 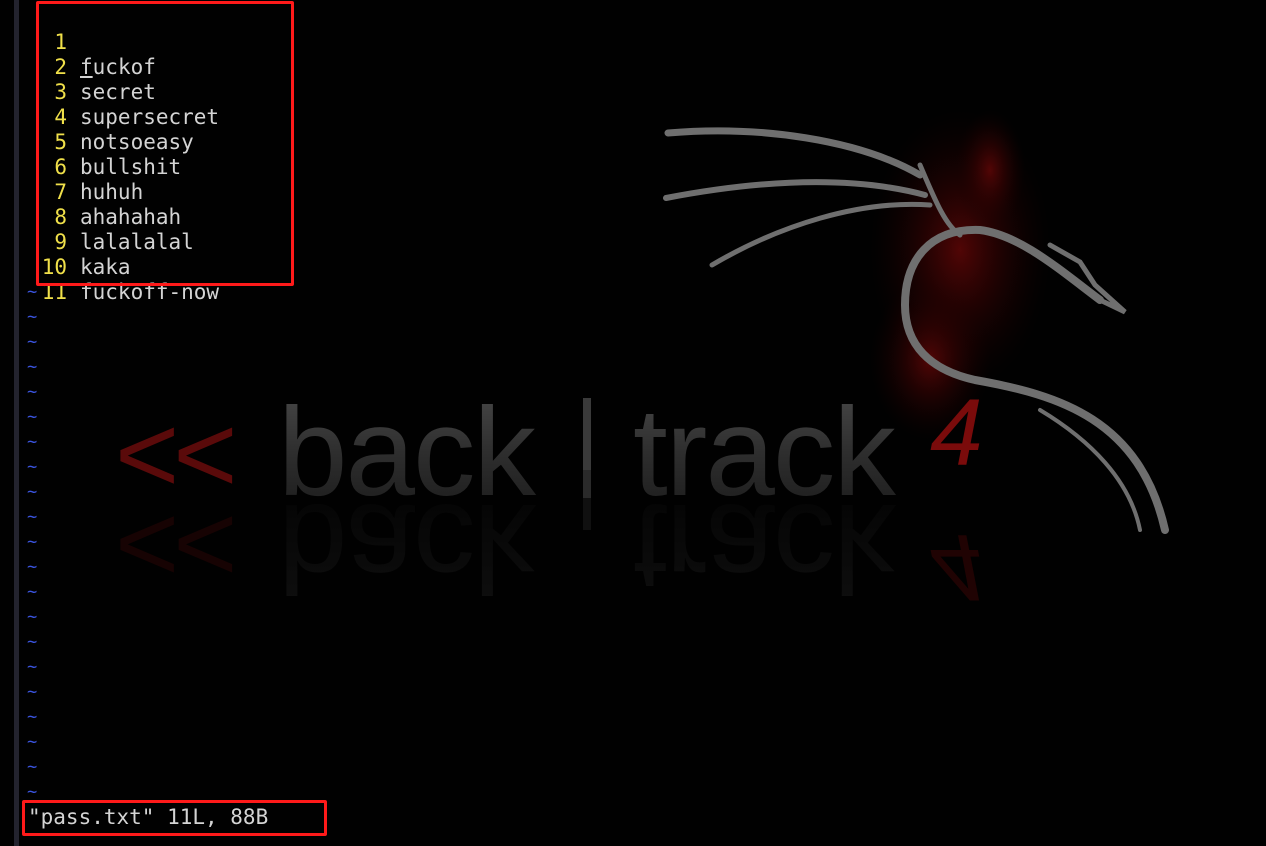 What do you see at coordinates (174, 818) in the screenshot?
I see `highlight-box-status` at bounding box center [174, 818].